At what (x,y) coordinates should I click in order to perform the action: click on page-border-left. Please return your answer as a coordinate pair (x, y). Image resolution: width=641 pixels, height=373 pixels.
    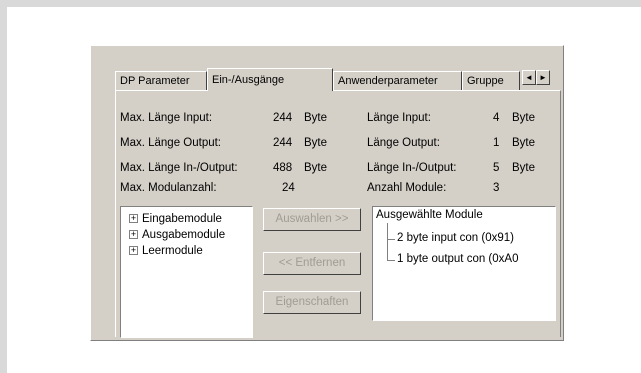
    Looking at the image, I should click on (3, 186).